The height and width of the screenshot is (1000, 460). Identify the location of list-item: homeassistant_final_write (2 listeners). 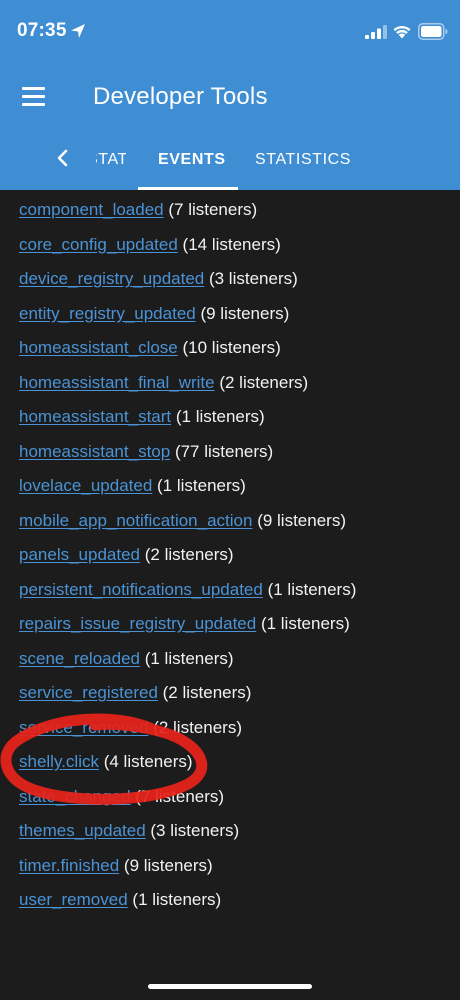
(187, 388).